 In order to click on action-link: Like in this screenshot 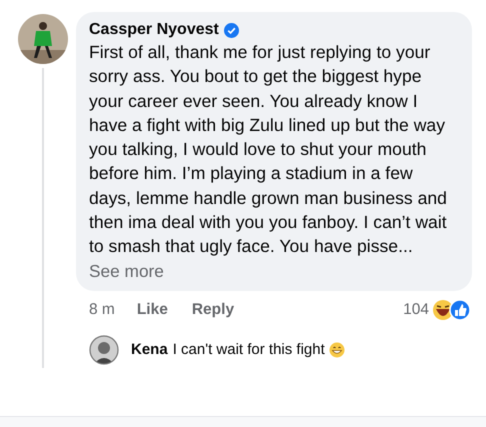, I will do `click(152, 309)`.